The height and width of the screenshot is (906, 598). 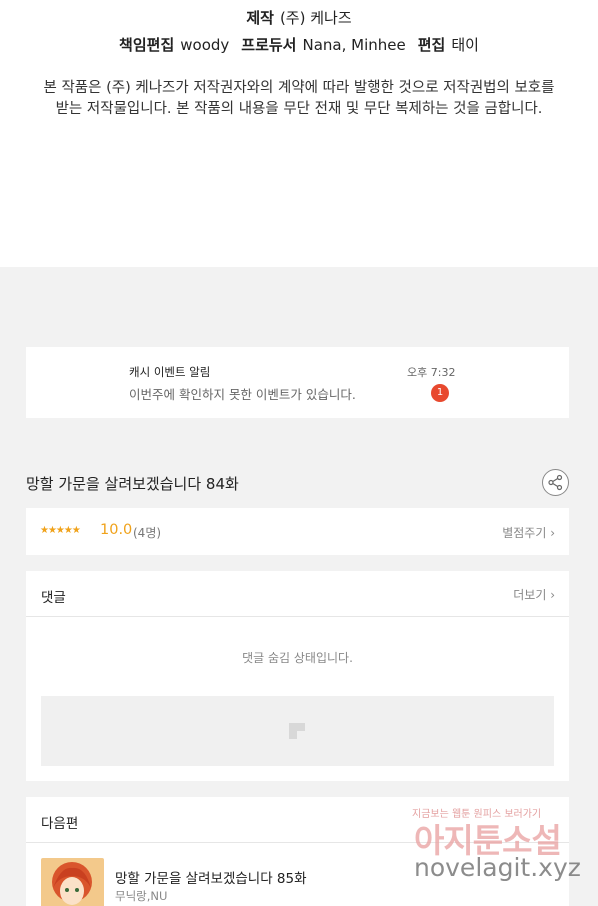 What do you see at coordinates (297, 616) in the screenshot?
I see `divider` at bounding box center [297, 616].